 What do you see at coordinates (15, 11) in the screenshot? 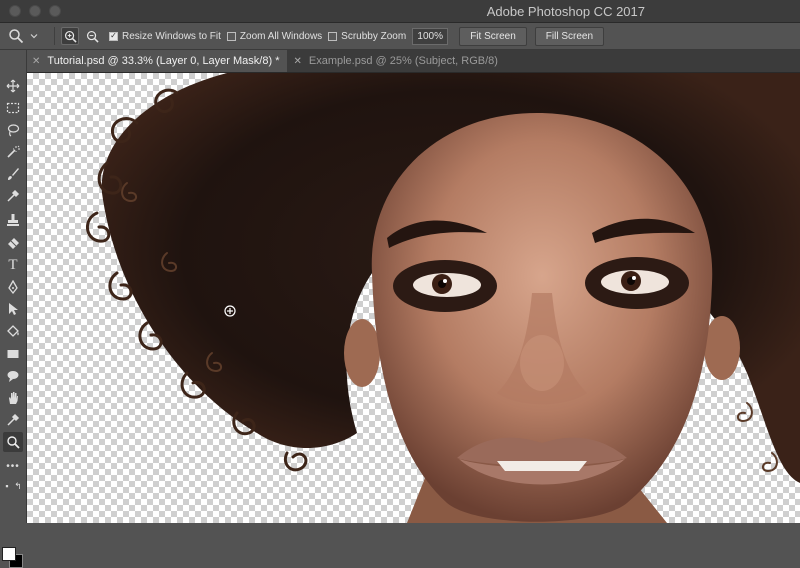
I see `close-window-button` at bounding box center [15, 11].